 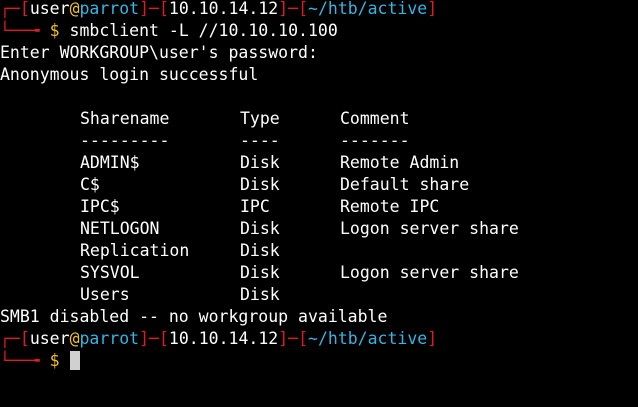 What do you see at coordinates (100, 206) in the screenshot?
I see `share-name: IPC$` at bounding box center [100, 206].